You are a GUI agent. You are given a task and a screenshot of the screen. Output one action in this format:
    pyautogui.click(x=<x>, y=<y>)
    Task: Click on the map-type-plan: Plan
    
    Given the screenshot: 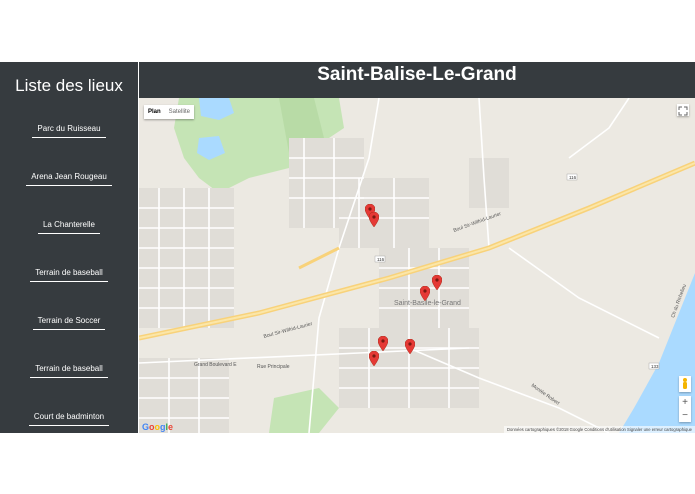 What is the action you would take?
    pyautogui.click(x=154, y=112)
    